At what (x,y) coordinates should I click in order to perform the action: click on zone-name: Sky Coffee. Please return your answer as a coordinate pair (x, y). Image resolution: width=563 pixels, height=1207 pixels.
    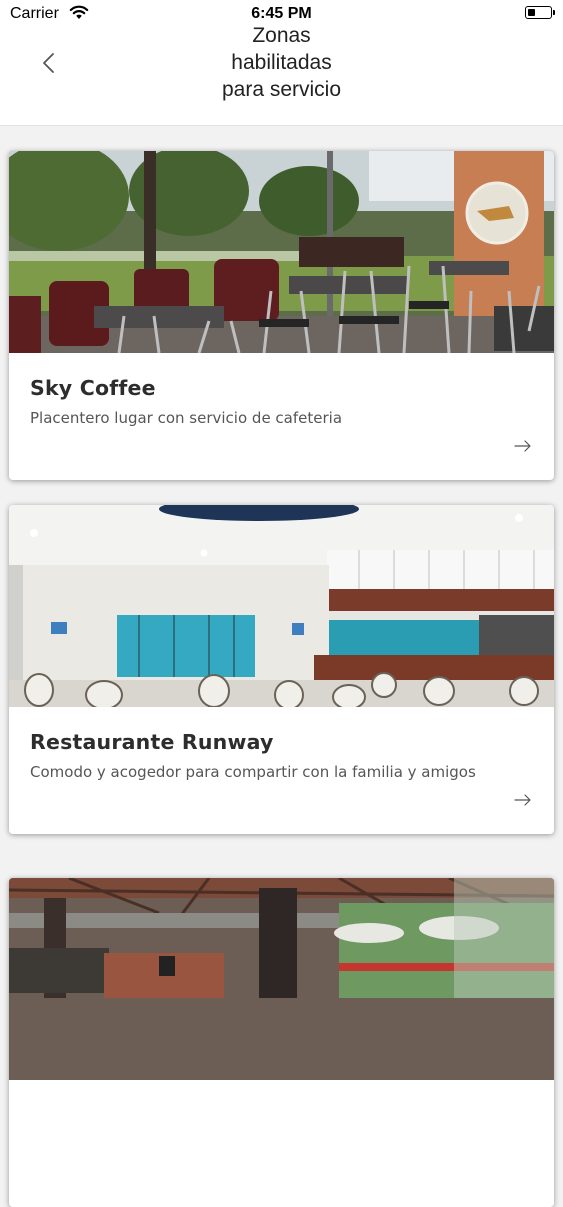
    Looking at the image, I should click on (93, 388).